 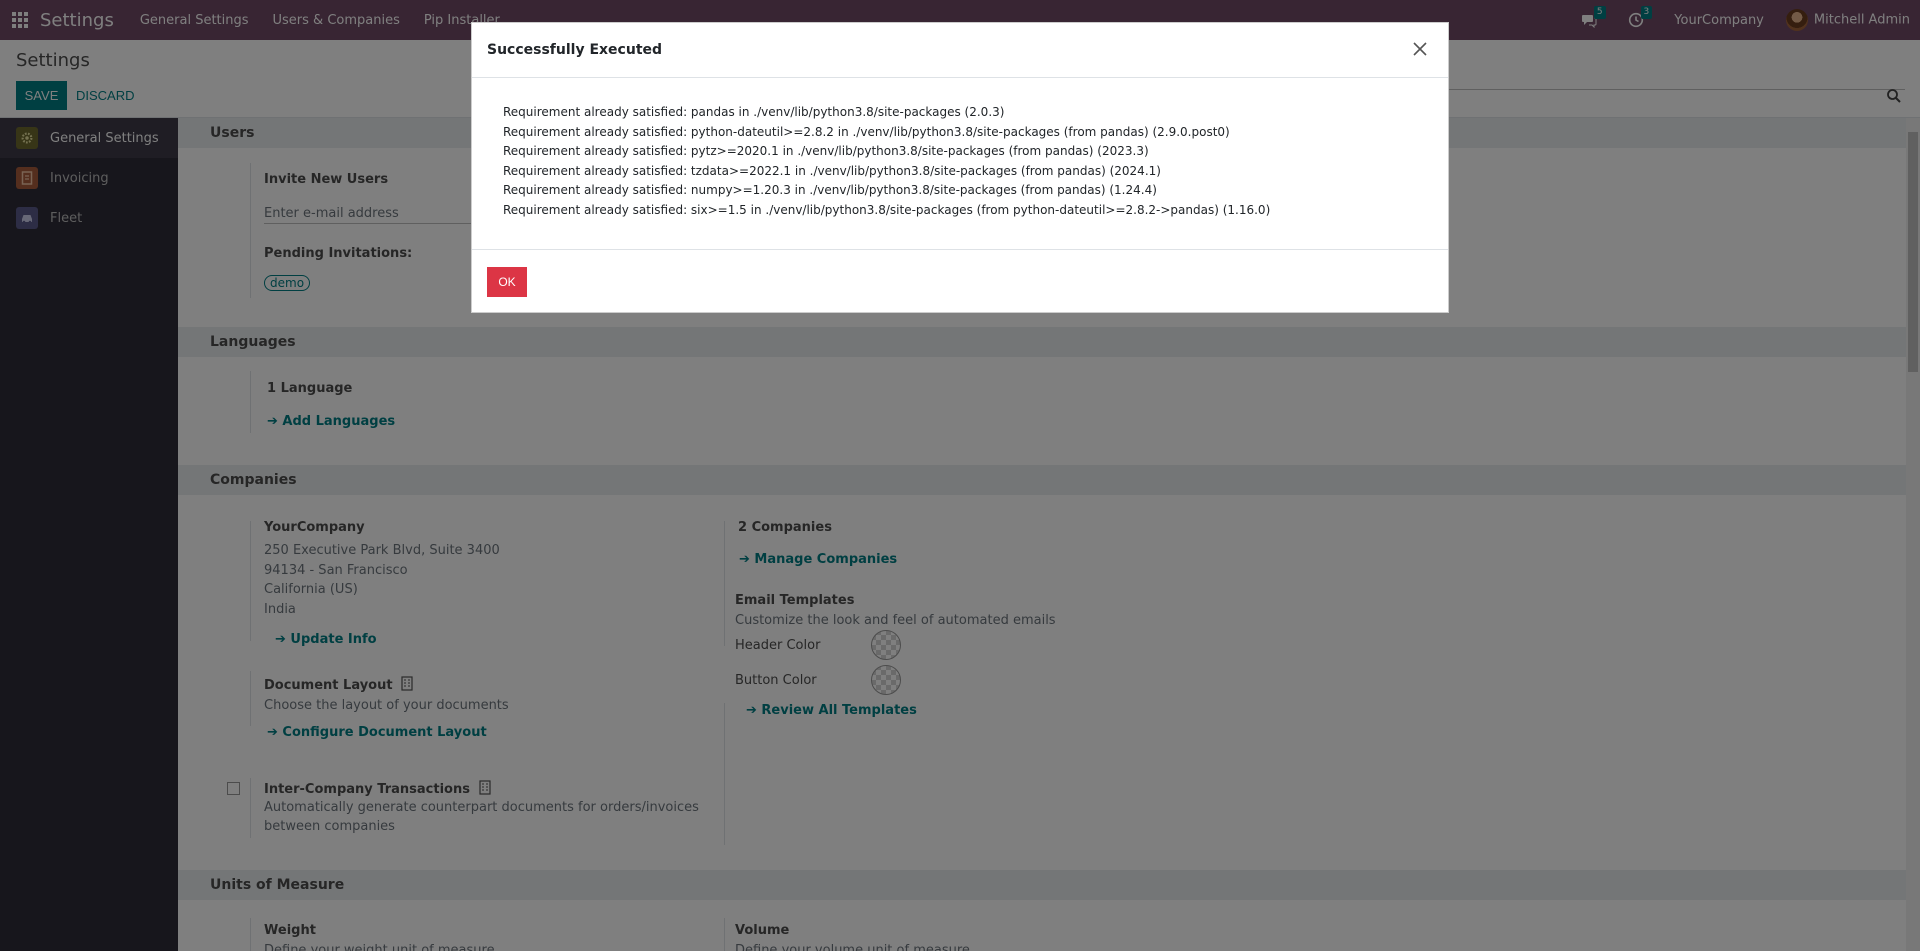 What do you see at coordinates (1420, 49) in the screenshot?
I see `close-icon` at bounding box center [1420, 49].